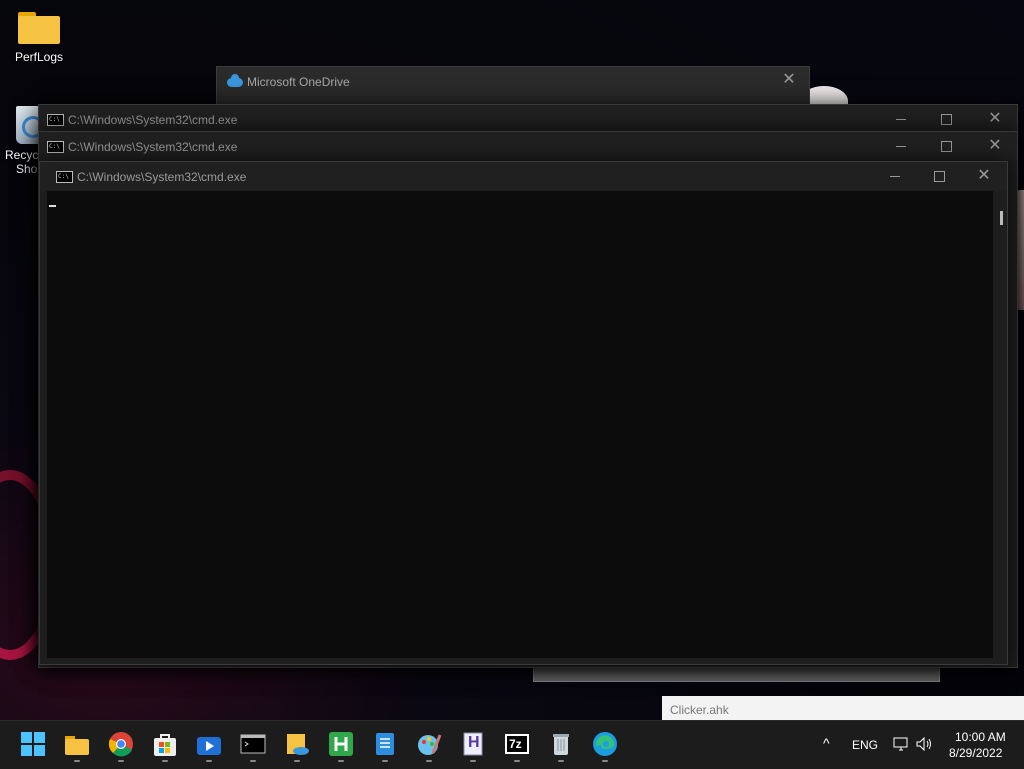 The width and height of the screenshot is (1024, 769). Describe the element at coordinates (153, 147) in the screenshot. I see `cmd-title-2: C:\Windows\System32\cmd.exe` at that location.